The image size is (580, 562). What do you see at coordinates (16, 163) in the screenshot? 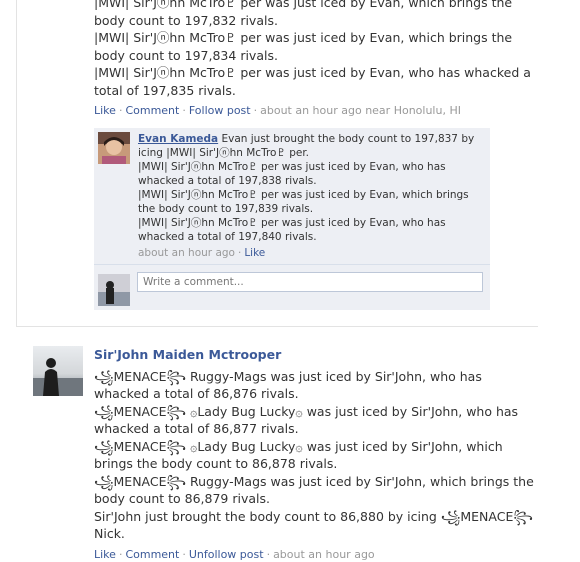
I see `feed-left-border` at bounding box center [16, 163].